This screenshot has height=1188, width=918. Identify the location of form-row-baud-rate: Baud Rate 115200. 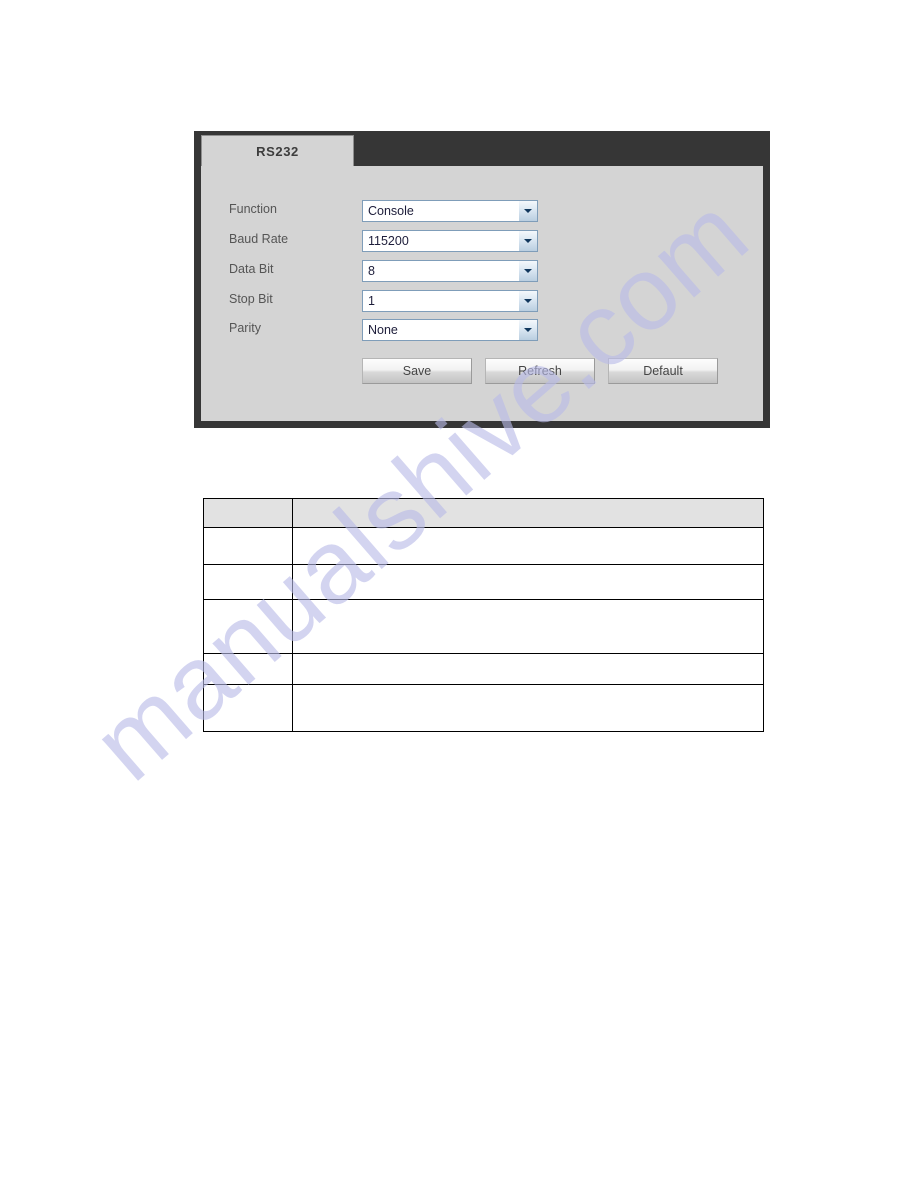
(482, 241).